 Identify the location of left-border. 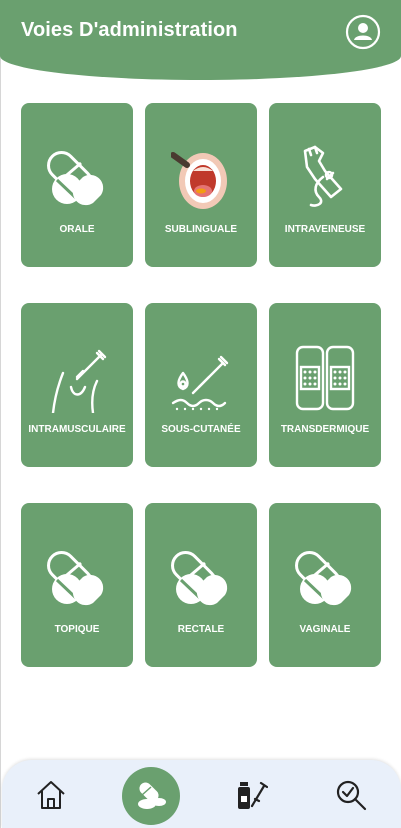
(0, 414).